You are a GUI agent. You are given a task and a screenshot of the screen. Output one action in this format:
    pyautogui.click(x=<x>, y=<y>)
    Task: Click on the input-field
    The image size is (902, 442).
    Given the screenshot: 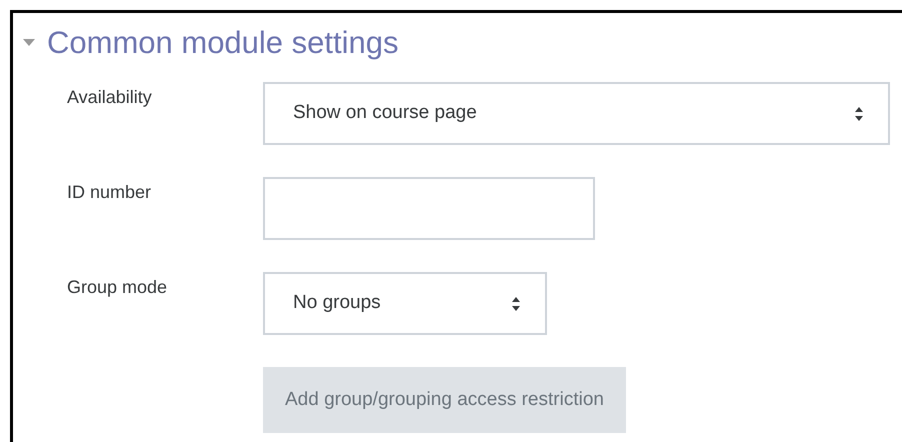 What is the action you would take?
    pyautogui.click(x=429, y=208)
    